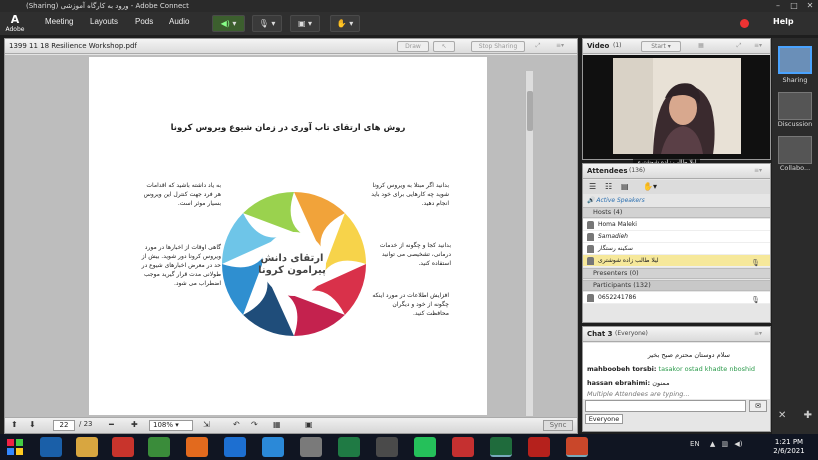 The height and width of the screenshot is (460, 818). What do you see at coordinates (676, 187) in the screenshot?
I see `attendees-toolbar: ☰ ☷ ▤ ✋▾` at bounding box center [676, 187].